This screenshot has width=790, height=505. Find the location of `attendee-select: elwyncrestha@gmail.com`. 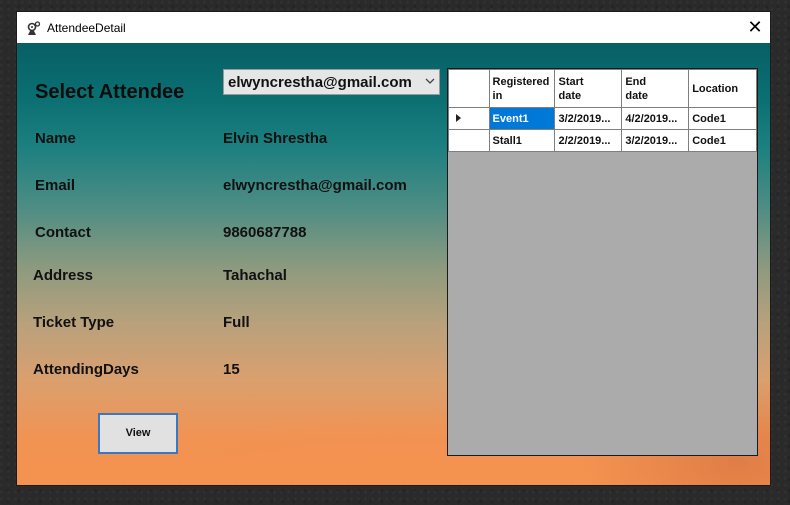

attendee-select: elwyncrestha@gmail.com is located at coordinates (331, 82).